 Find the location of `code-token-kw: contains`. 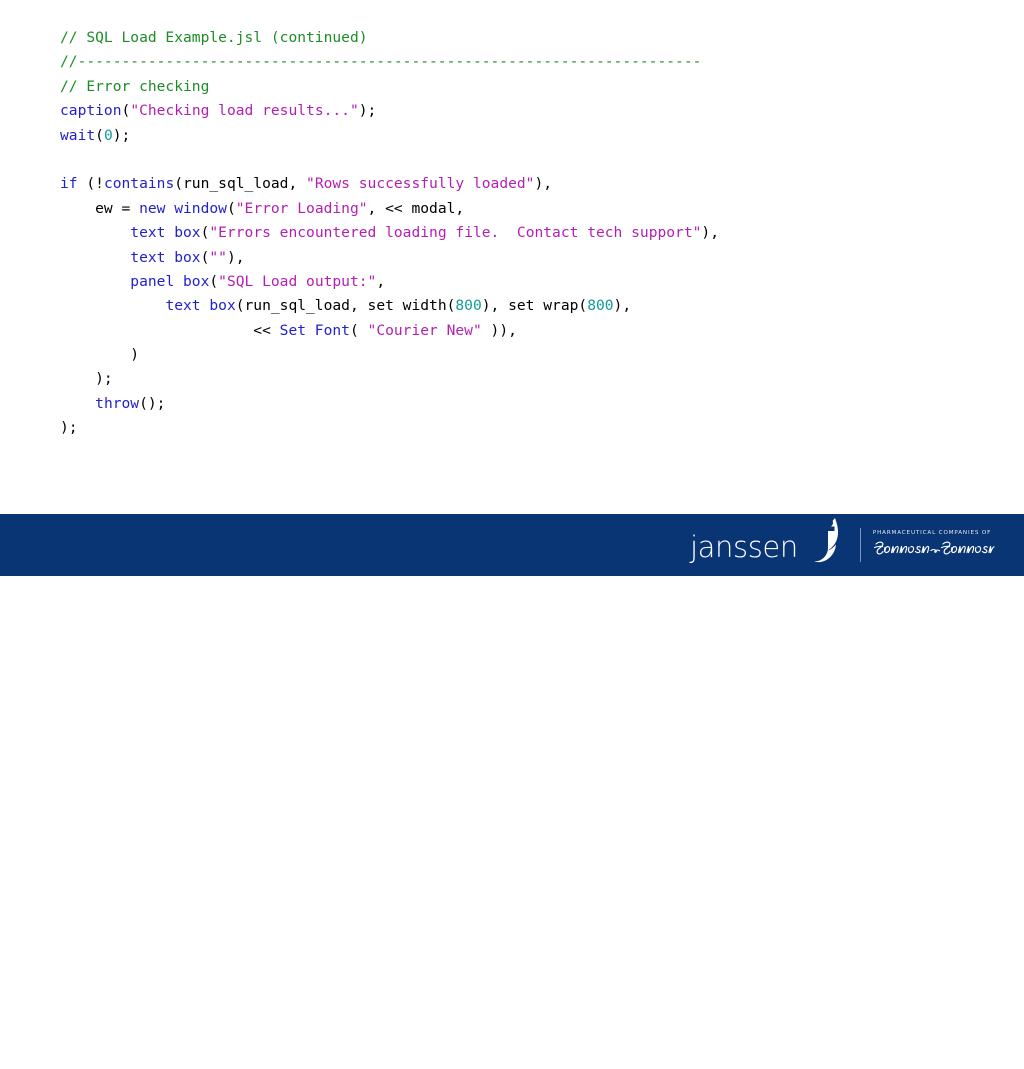

code-token-kw: contains is located at coordinates (139, 184).